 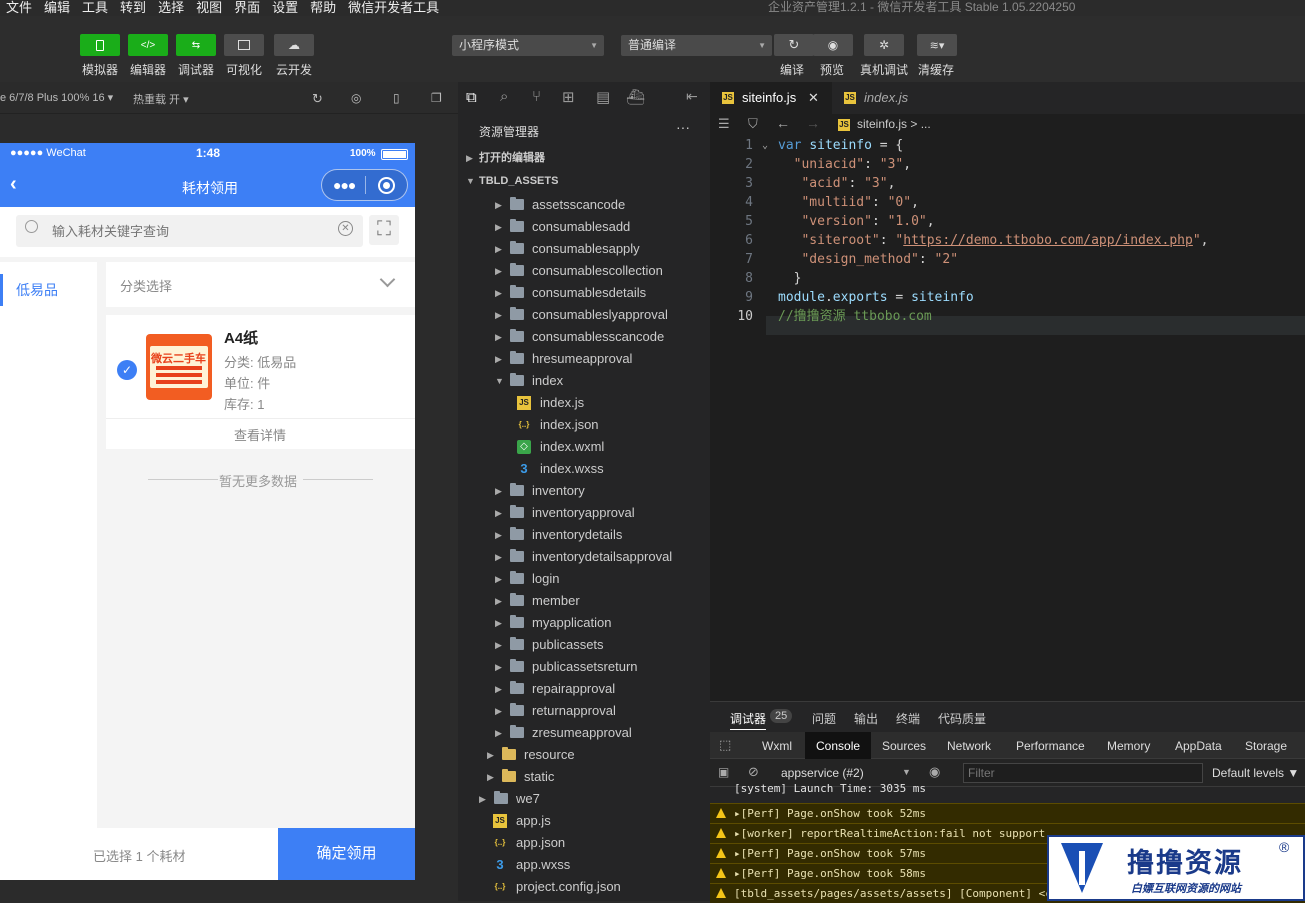 I want to click on tree-item: ▶ we7, so click(x=584, y=799).